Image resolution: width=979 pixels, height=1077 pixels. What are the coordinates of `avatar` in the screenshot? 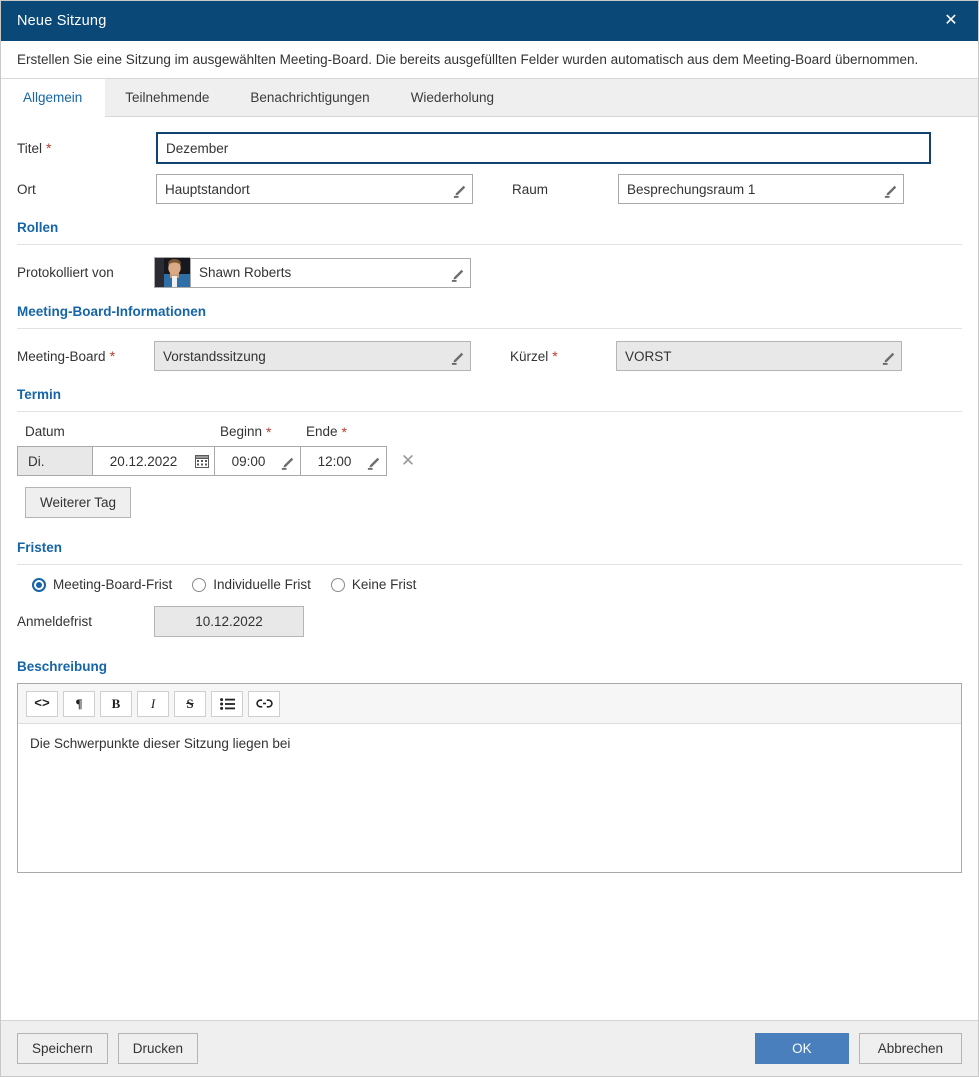 It's located at (172, 272).